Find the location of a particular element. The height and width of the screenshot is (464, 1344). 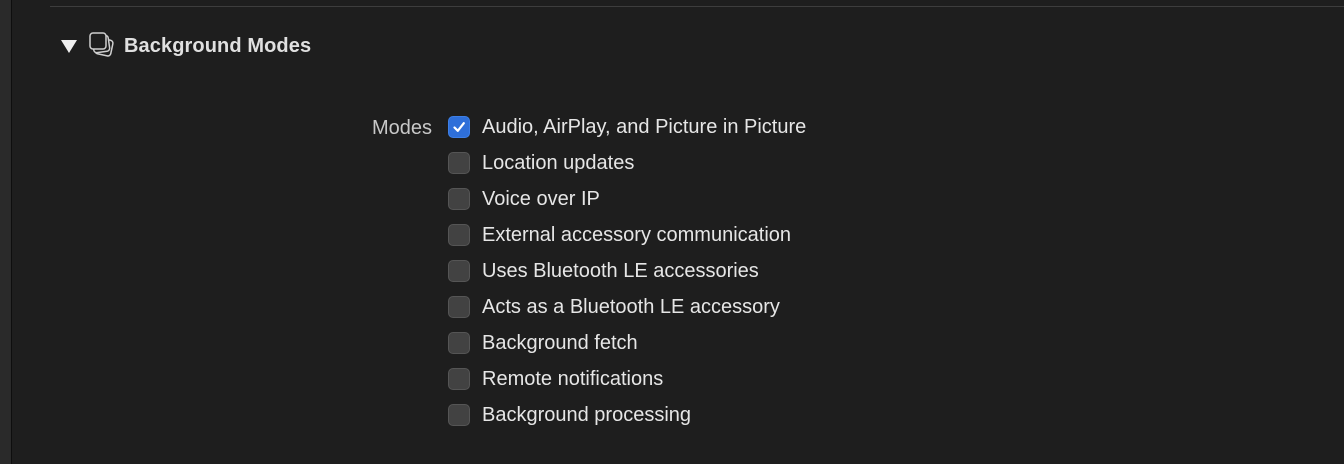

mode-item-location-updates: Location updates is located at coordinates (627, 163).